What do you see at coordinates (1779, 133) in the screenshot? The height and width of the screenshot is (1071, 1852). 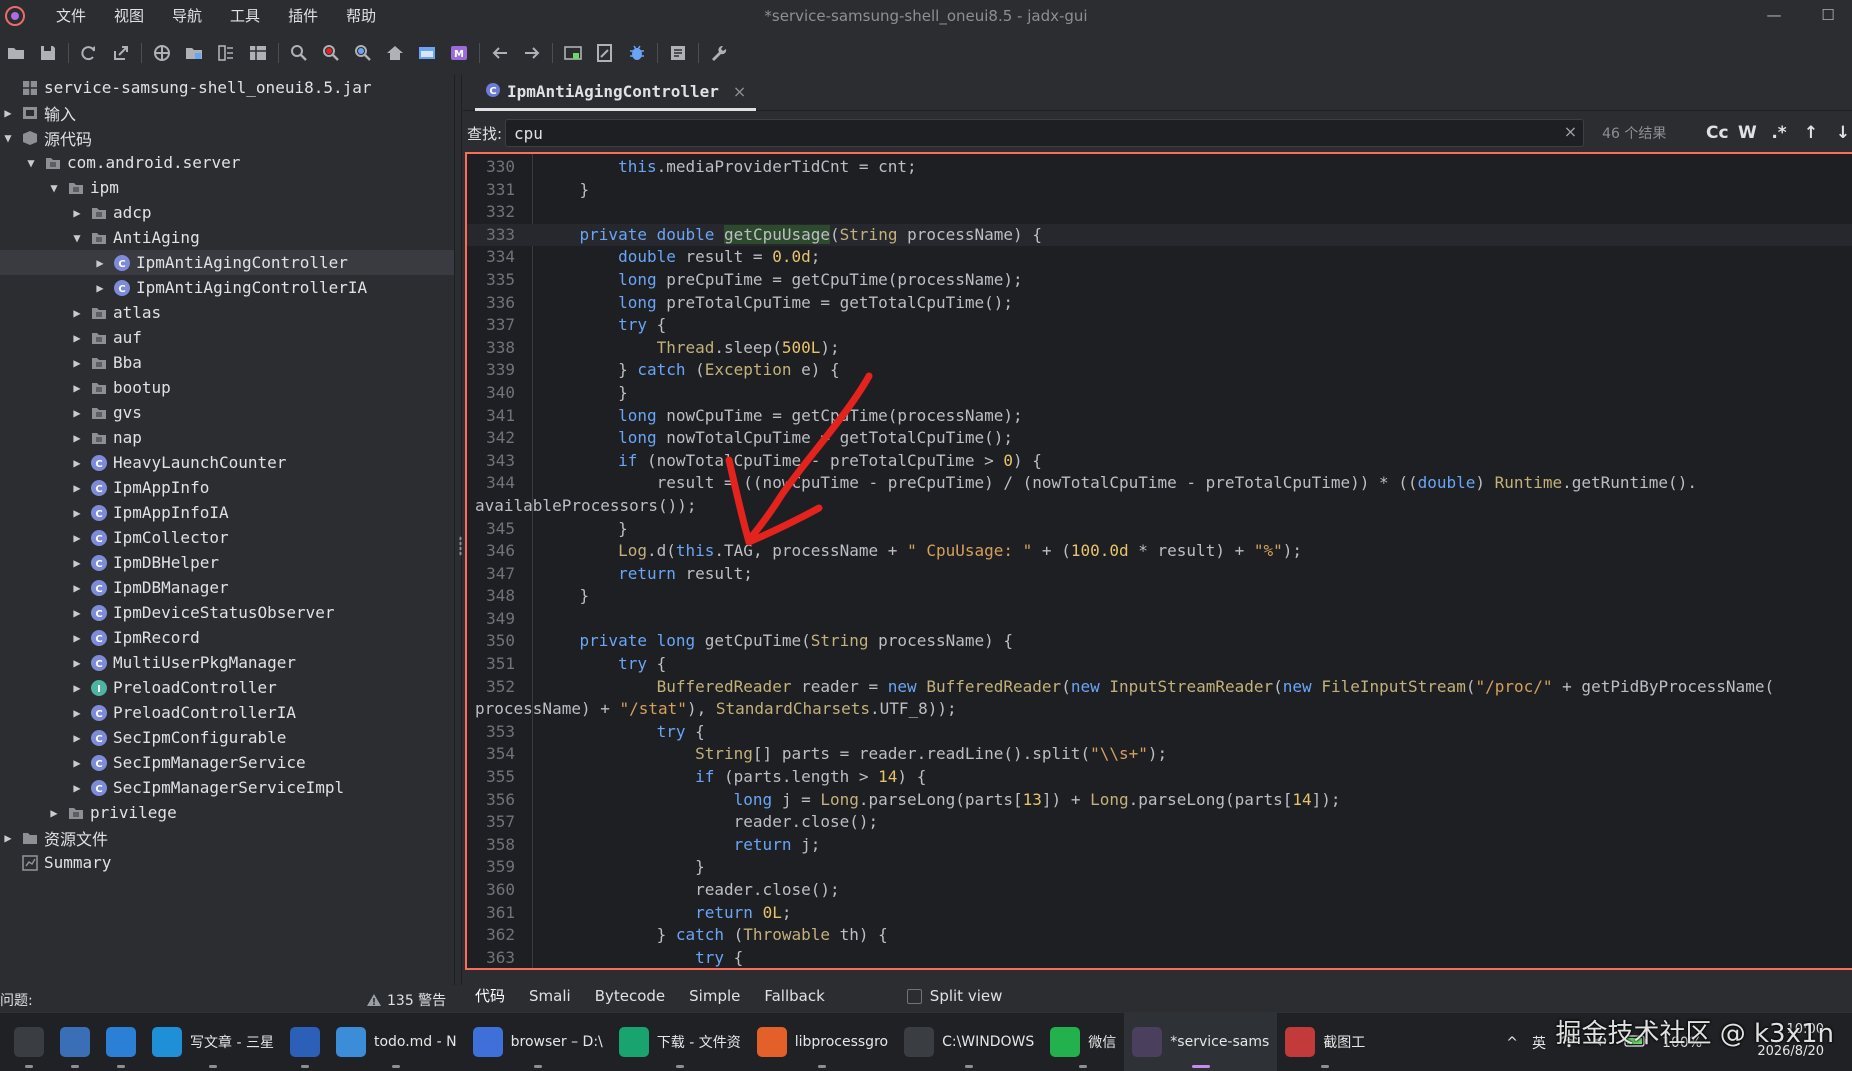 I see `regex-button: .*` at bounding box center [1779, 133].